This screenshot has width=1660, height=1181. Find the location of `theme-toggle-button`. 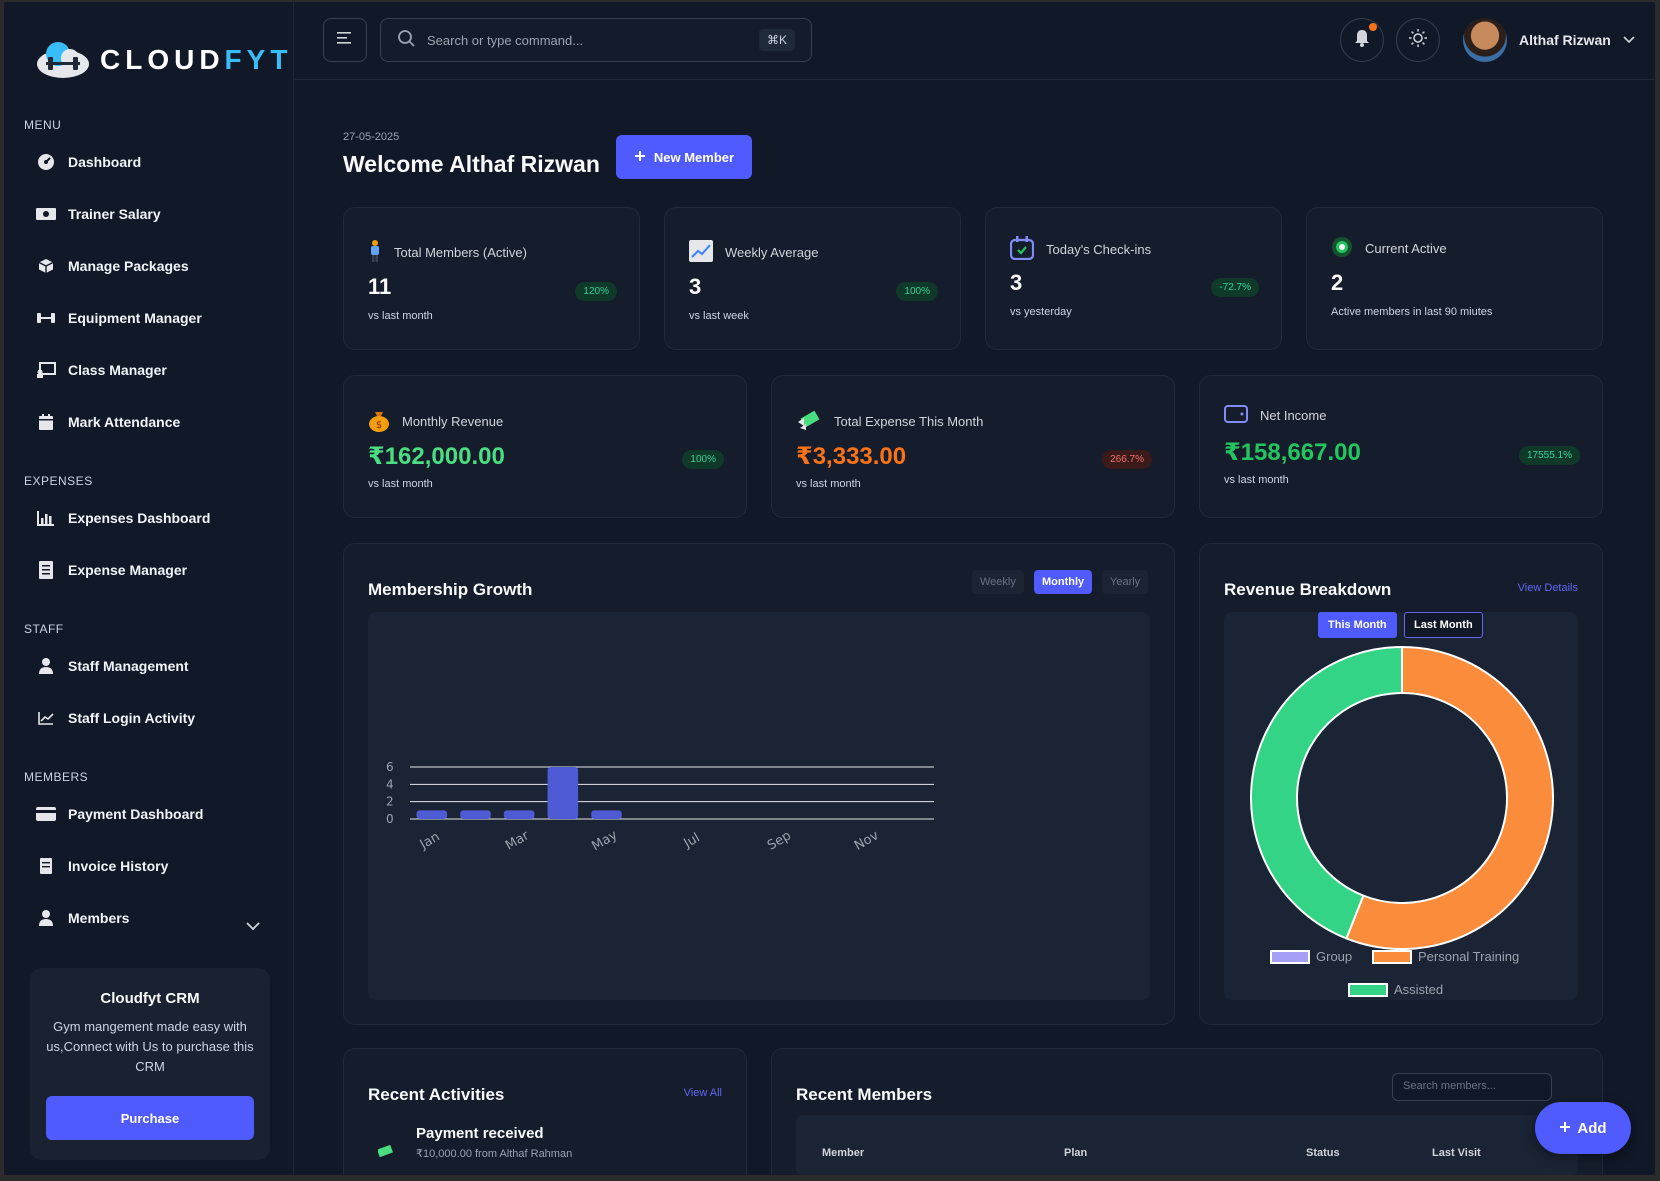

theme-toggle-button is located at coordinates (1418, 40).